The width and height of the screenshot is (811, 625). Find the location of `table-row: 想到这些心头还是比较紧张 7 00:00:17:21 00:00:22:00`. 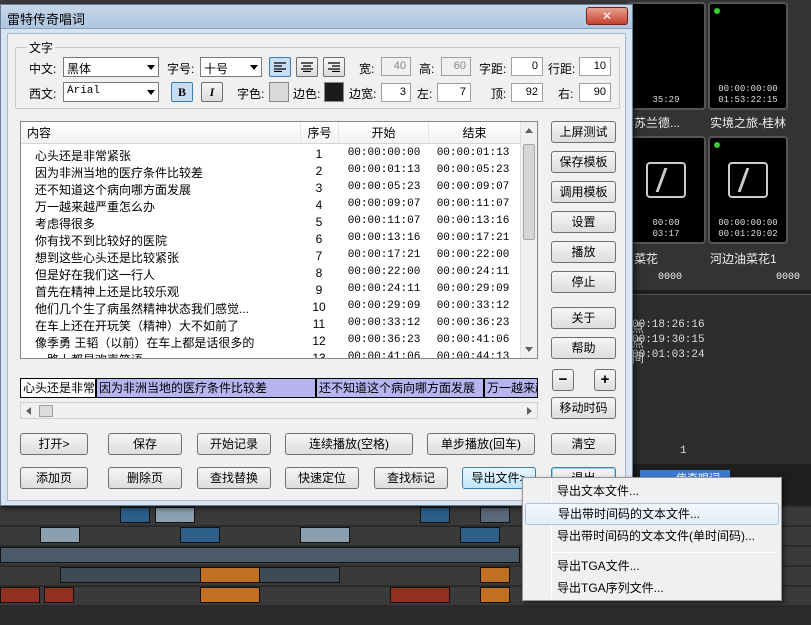

table-row: 想到这些心头还是比较紧张 7 00:00:17:21 00:00:22:00 is located at coordinates (271, 256).